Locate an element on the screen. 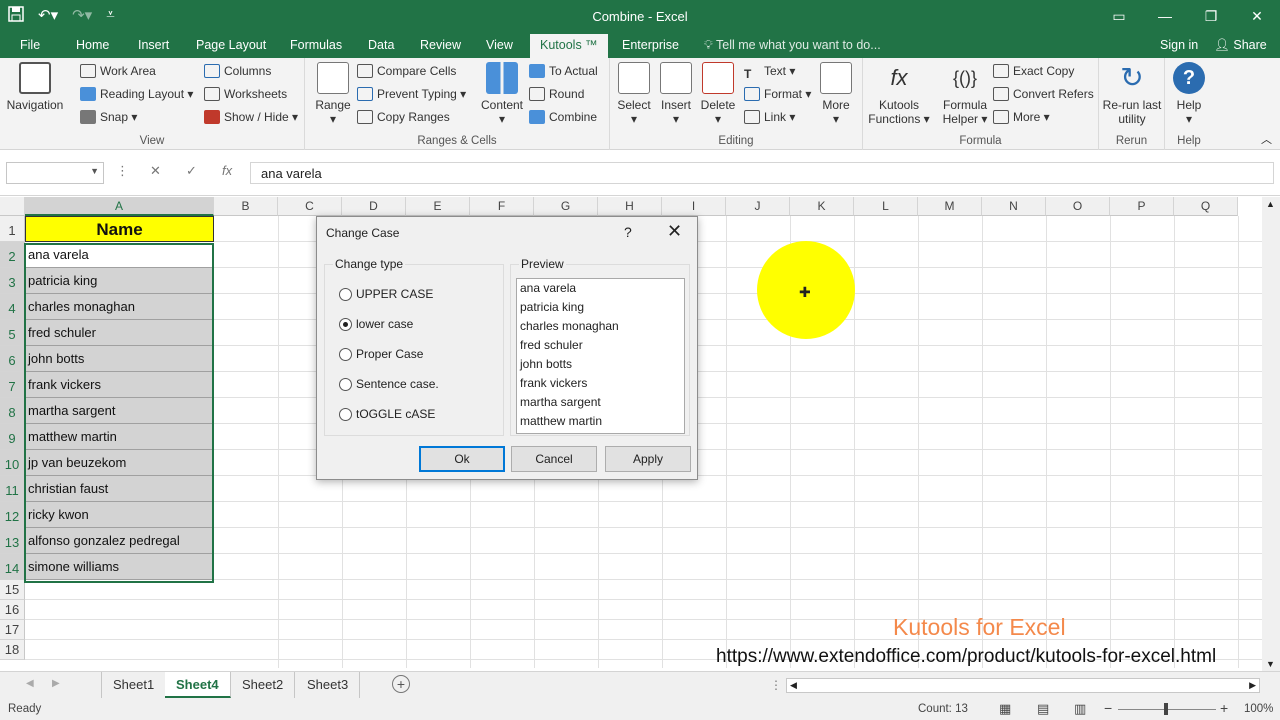  collapse-ribbon-icon: ︿ is located at coordinates (1266, 139).